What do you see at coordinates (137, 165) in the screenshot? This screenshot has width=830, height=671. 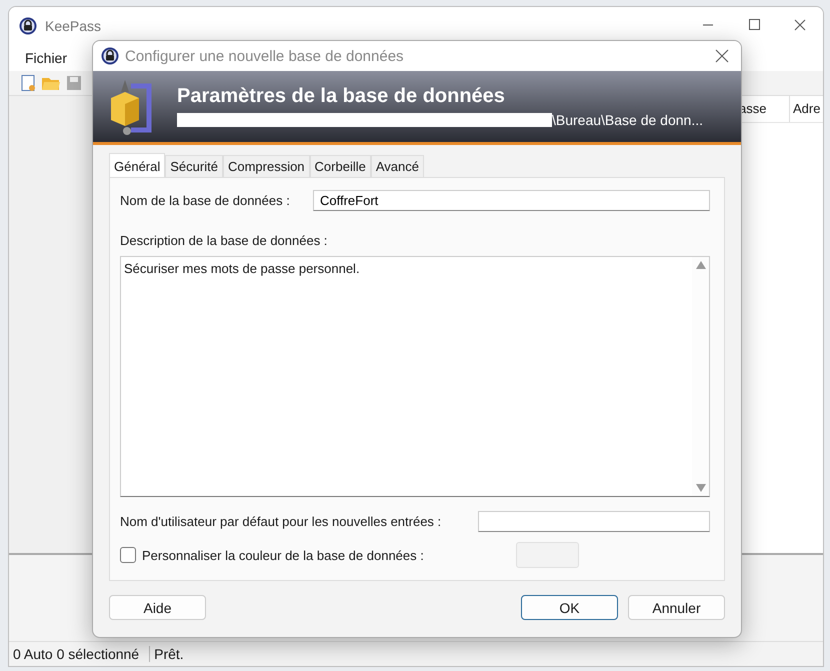 I see `tab: Général` at bounding box center [137, 165].